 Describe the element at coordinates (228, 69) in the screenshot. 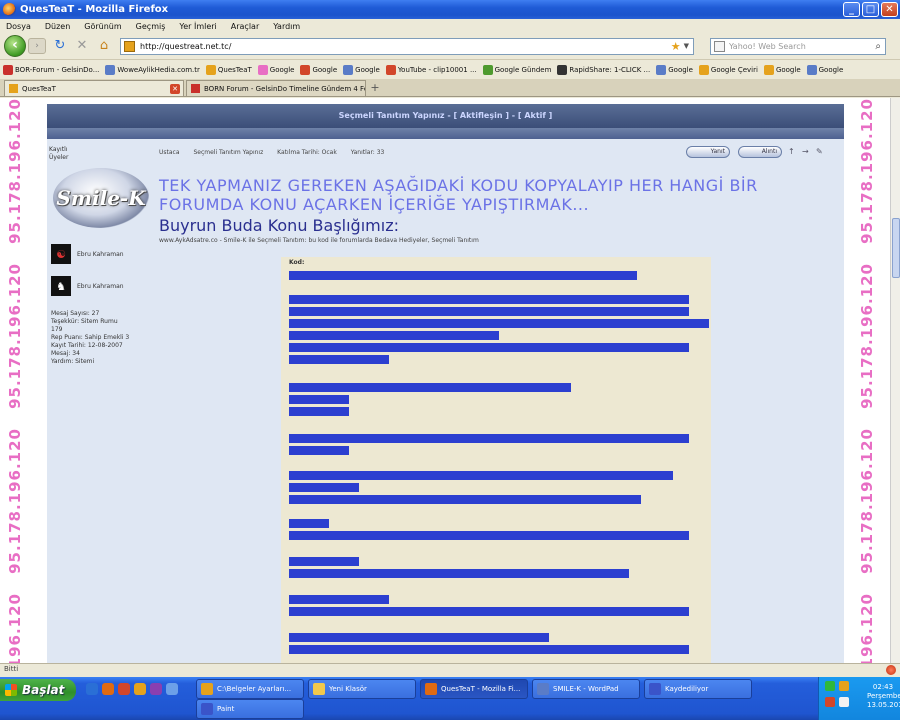

I see `bookmark-item: QuesTeaT` at that location.